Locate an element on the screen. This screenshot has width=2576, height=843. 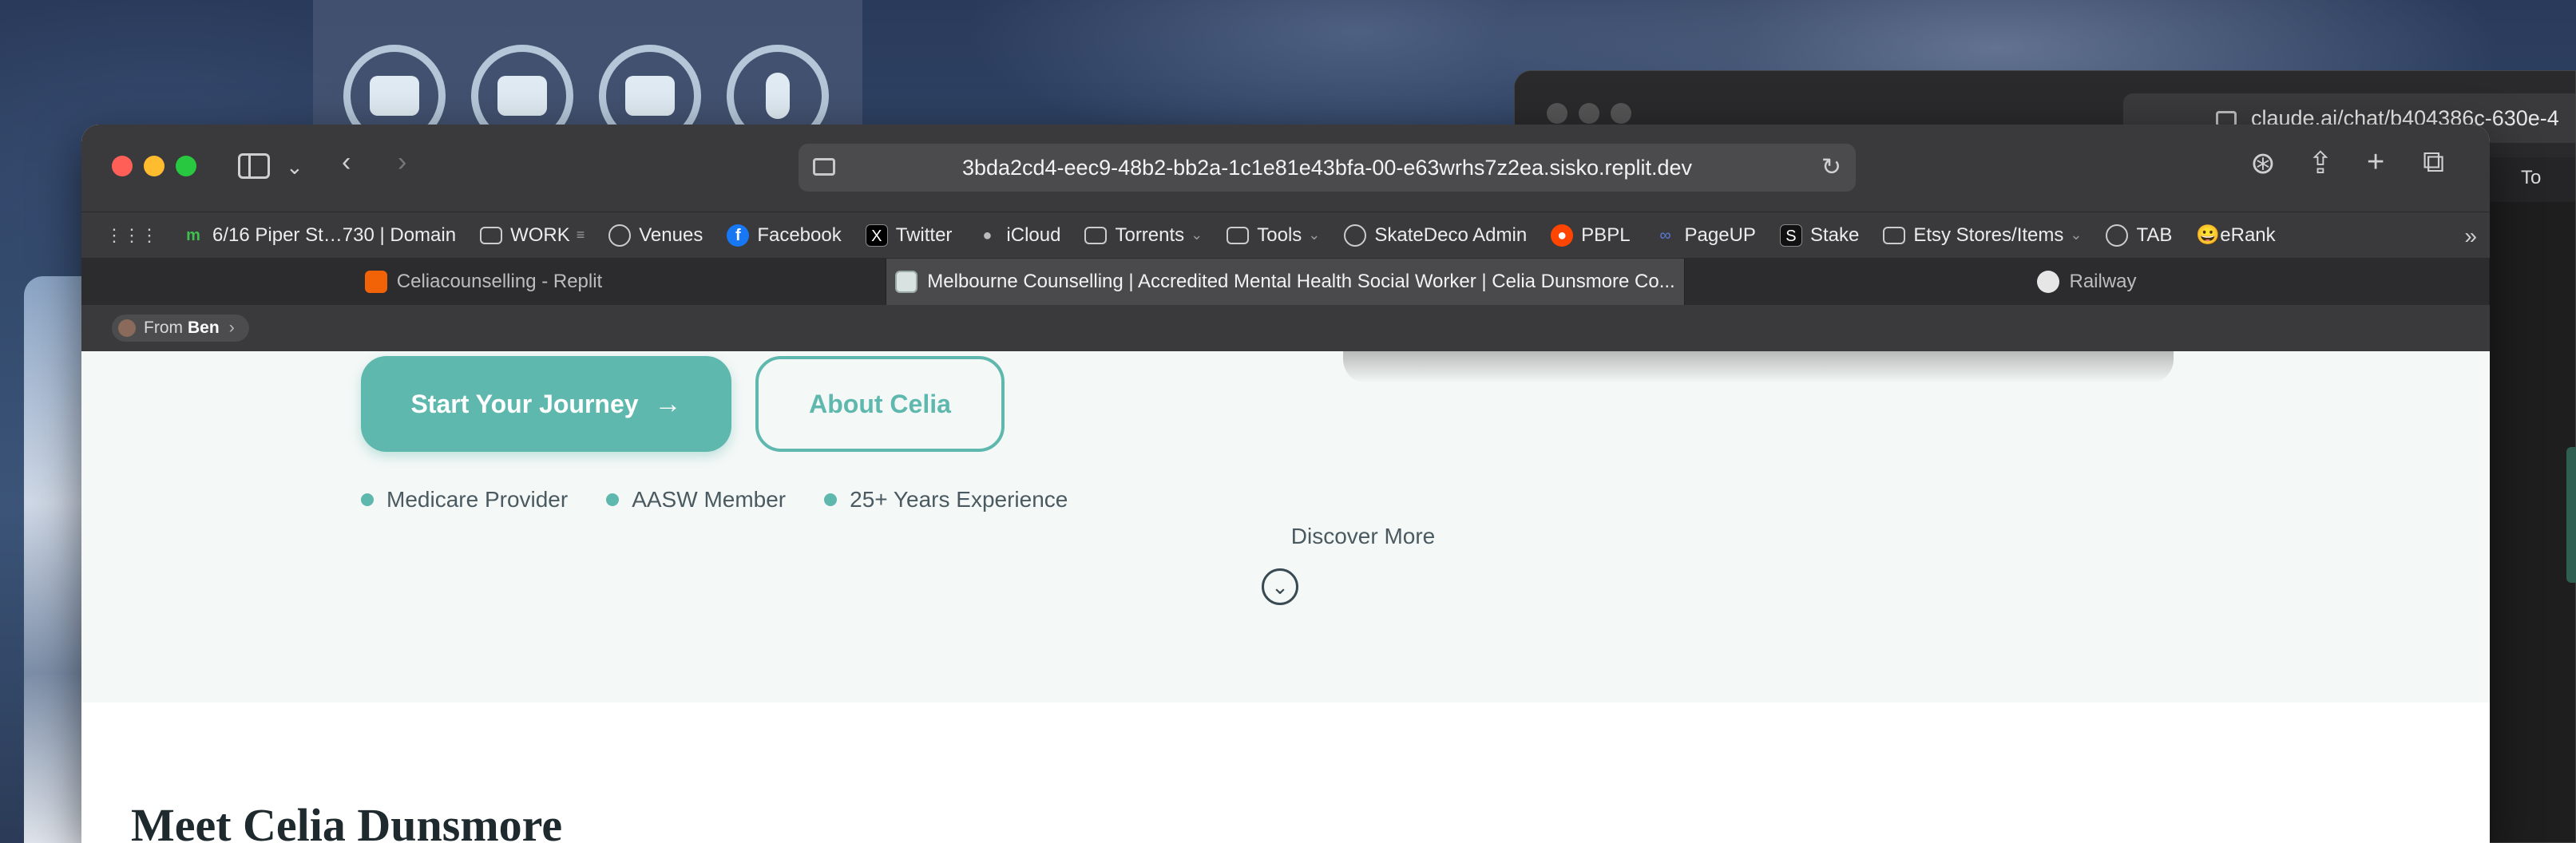
sidebar-toggle-icon is located at coordinates (254, 166).